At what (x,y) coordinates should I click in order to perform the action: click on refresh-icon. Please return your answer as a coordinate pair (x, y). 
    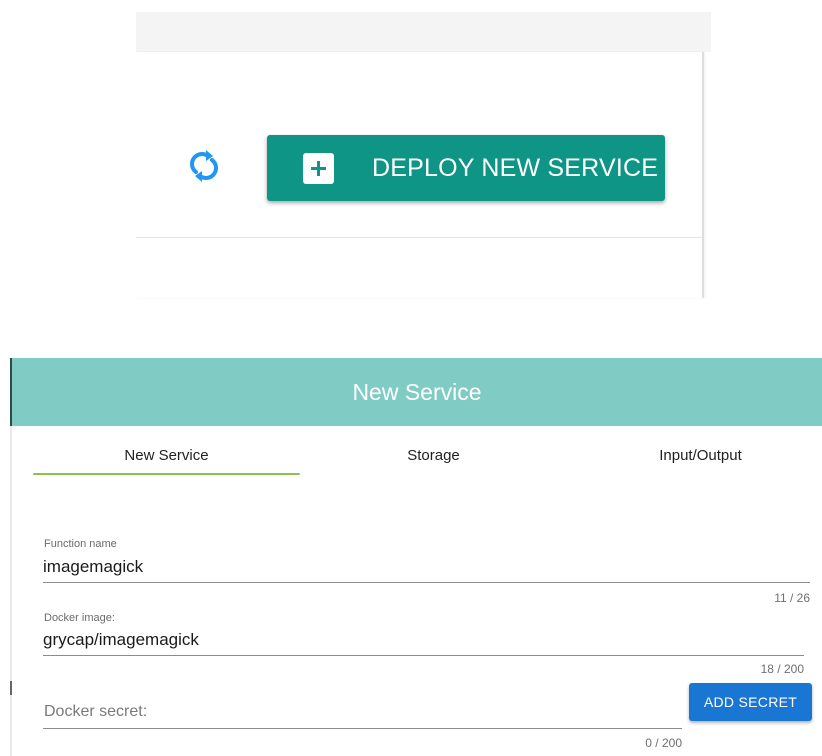
    Looking at the image, I should click on (204, 166).